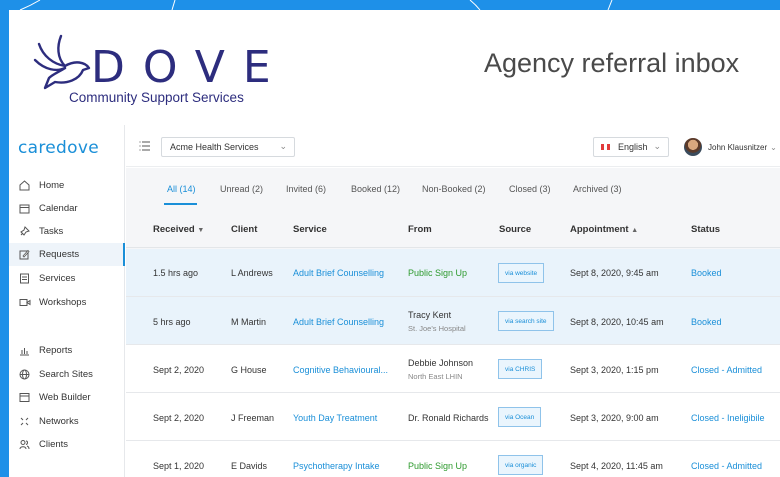 This screenshot has height=477, width=780. I want to click on source-badge: via website, so click(521, 273).